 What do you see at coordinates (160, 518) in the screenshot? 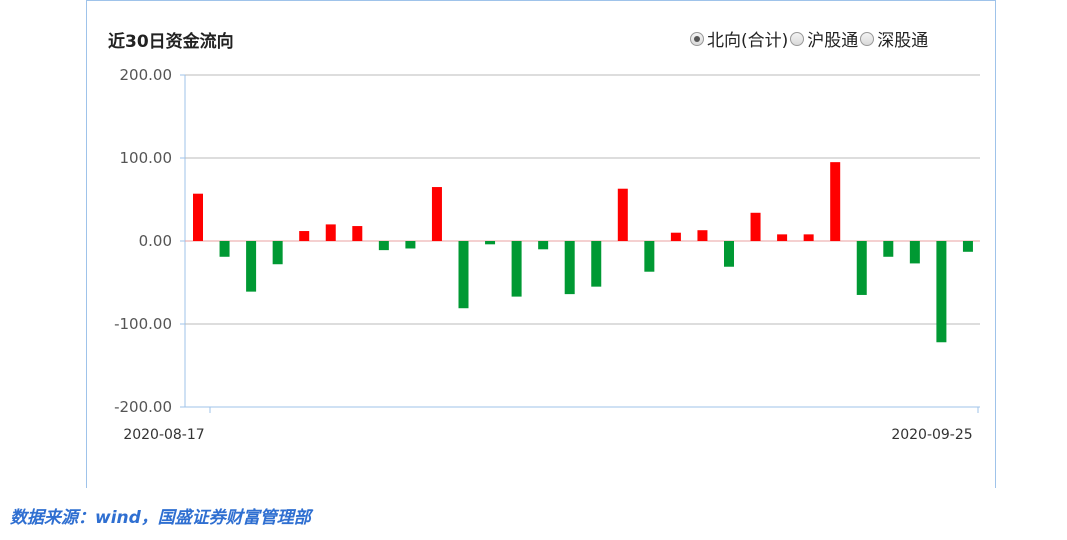
I see `data-source-note: 数据来源：wind，国盛证券财富管理部` at bounding box center [160, 518].